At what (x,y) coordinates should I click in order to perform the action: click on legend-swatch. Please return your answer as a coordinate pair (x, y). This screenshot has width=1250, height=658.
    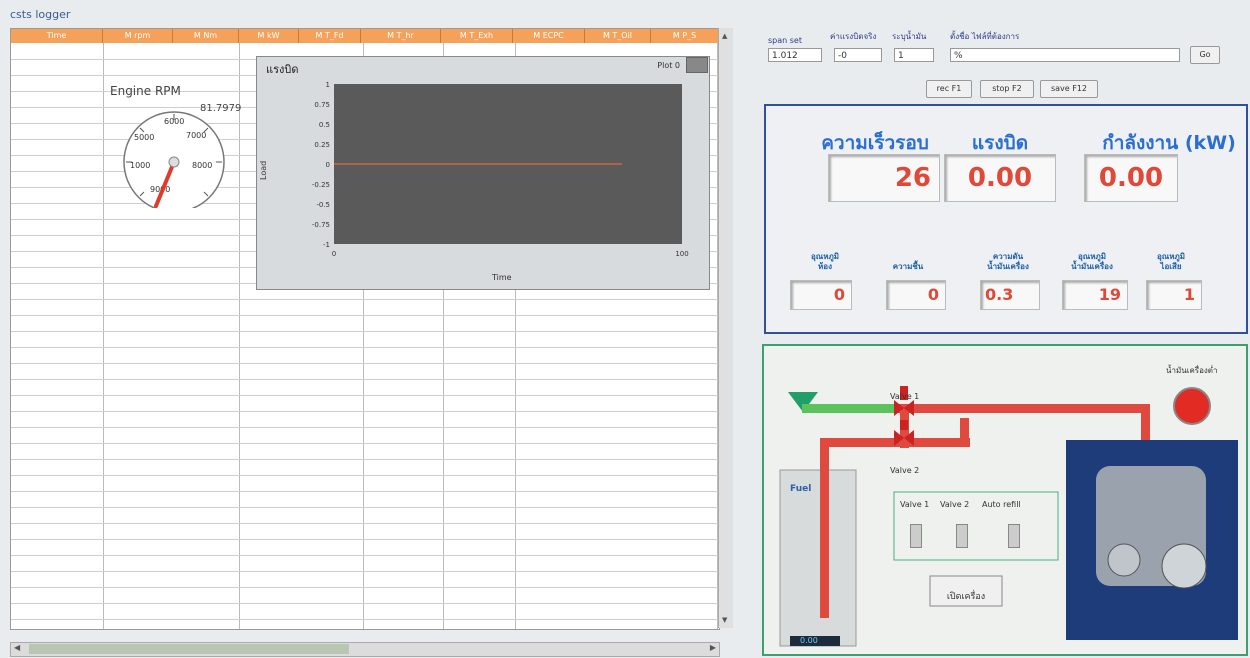
    Looking at the image, I should click on (697, 65).